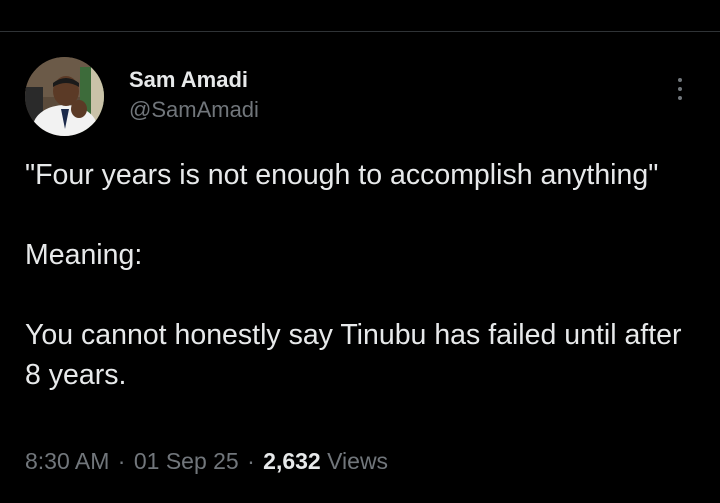 This screenshot has width=720, height=503. I want to click on author-display-name: Sam Amadi, so click(188, 80).